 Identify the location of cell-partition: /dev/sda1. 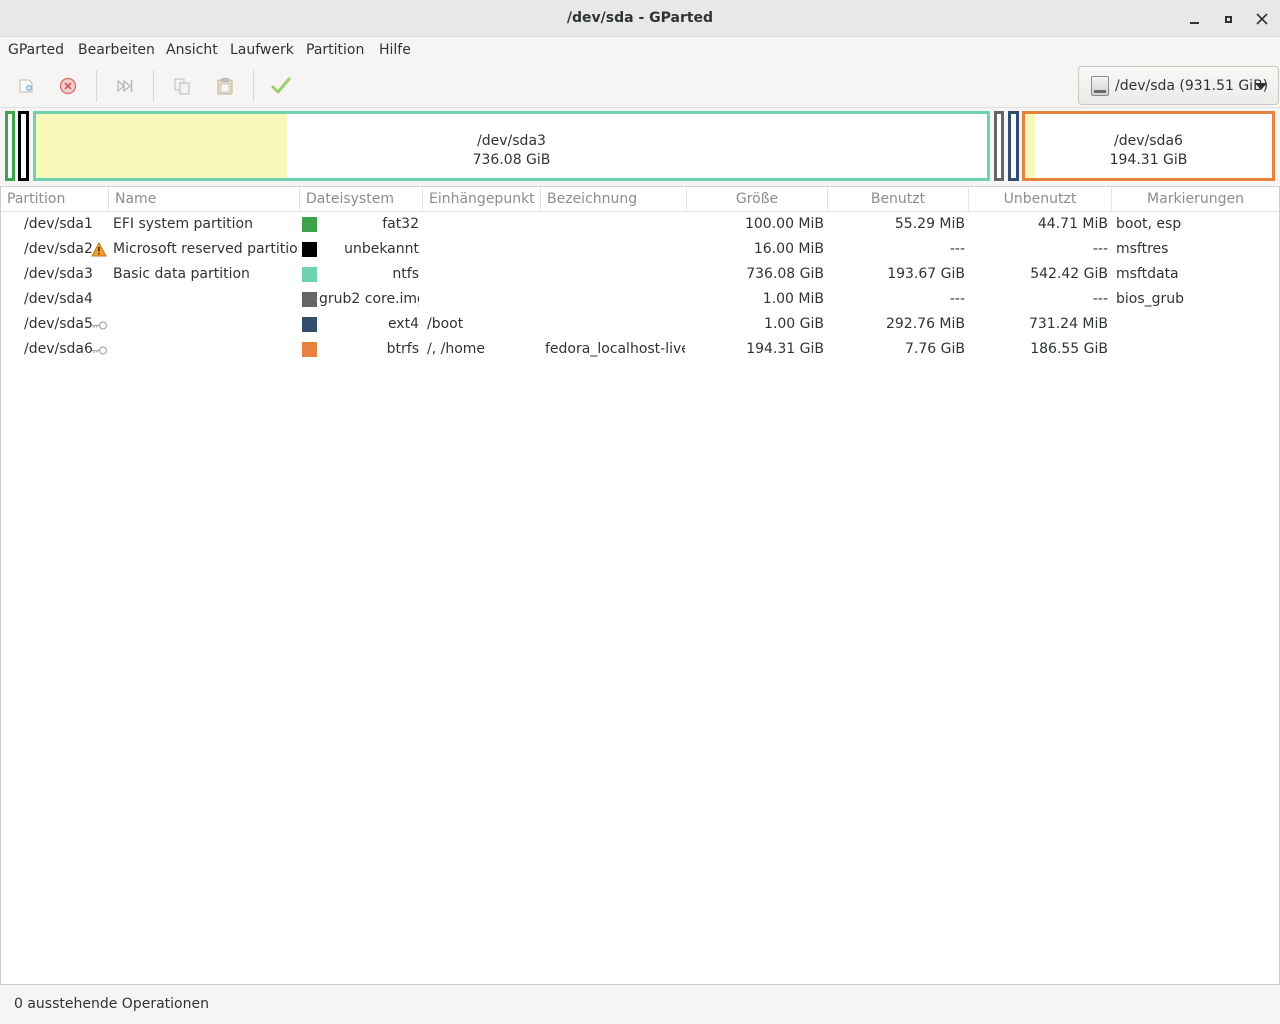
(58, 224).